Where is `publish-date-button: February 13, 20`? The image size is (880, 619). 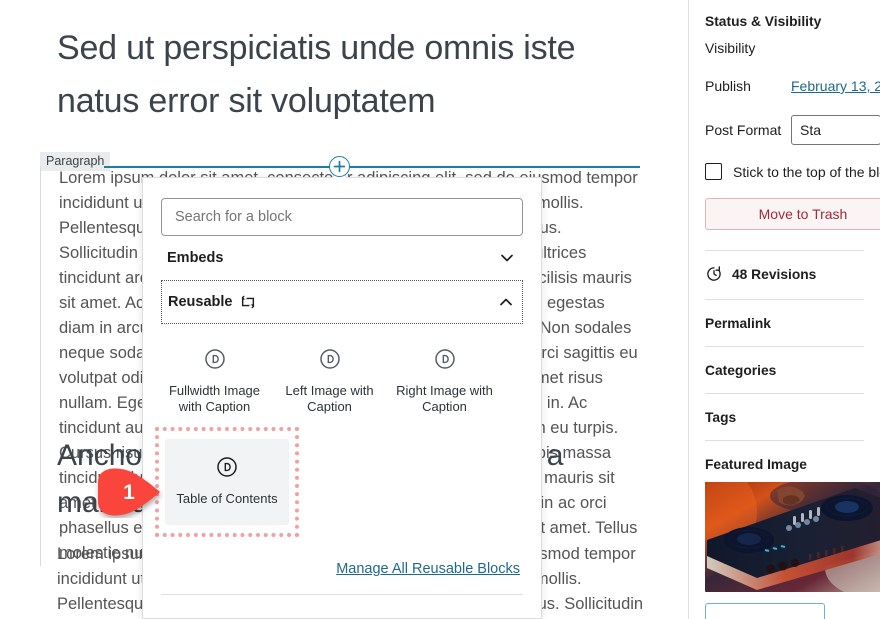
publish-date-button: February 13, 20 is located at coordinates (835, 86).